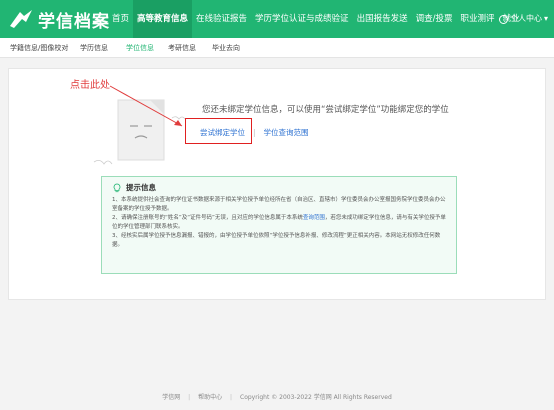 This screenshot has height=410, width=554. I want to click on user-icon, so click(503, 19).